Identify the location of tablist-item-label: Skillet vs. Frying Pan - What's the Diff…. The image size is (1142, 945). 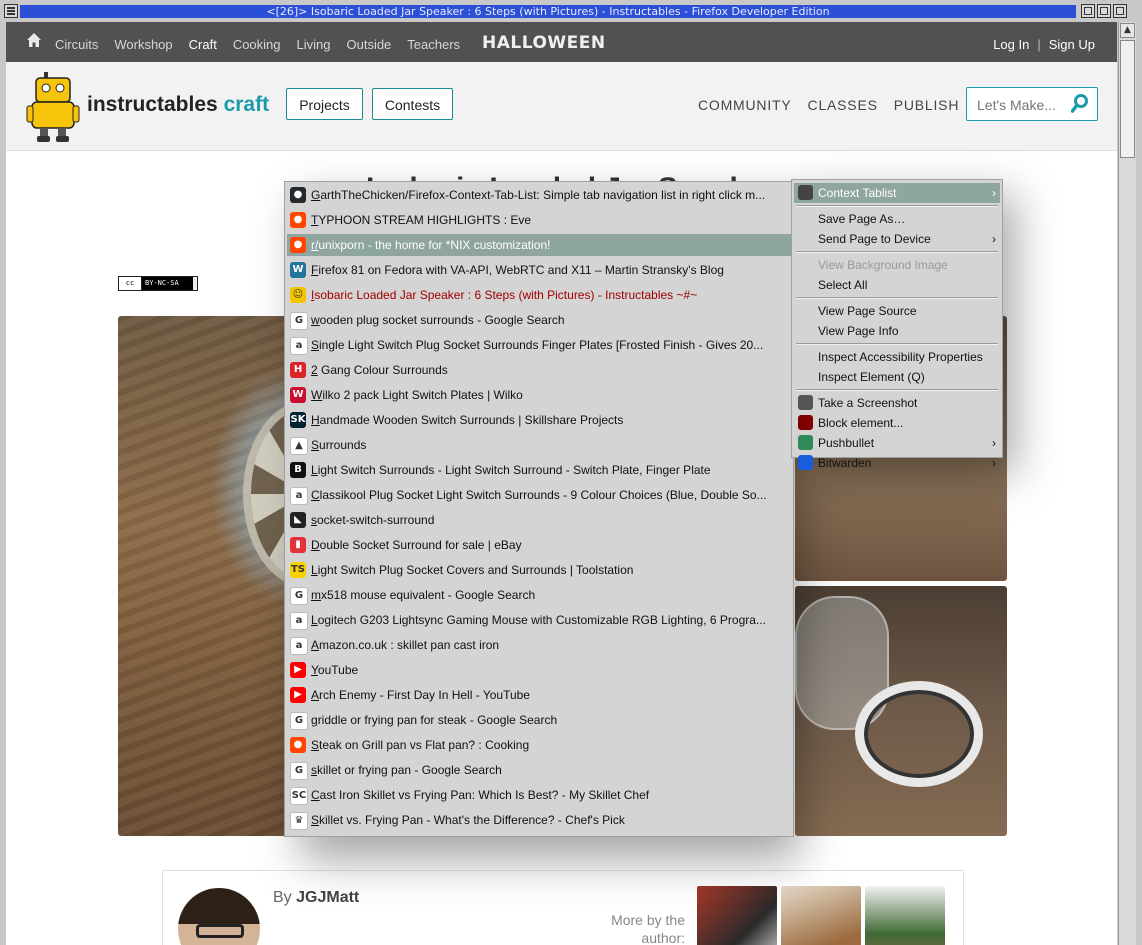
(468, 820).